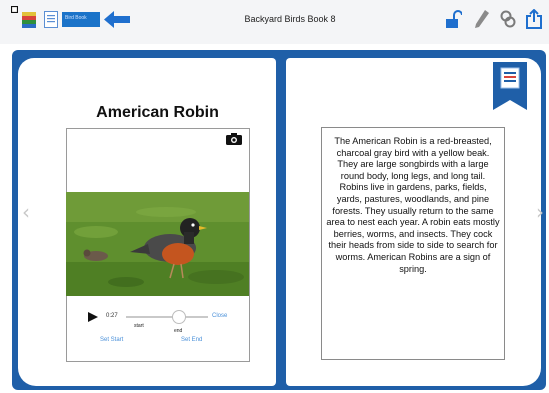 The image size is (549, 393). Describe the element at coordinates (156, 324) in the screenshot. I see `audio-player` at that location.